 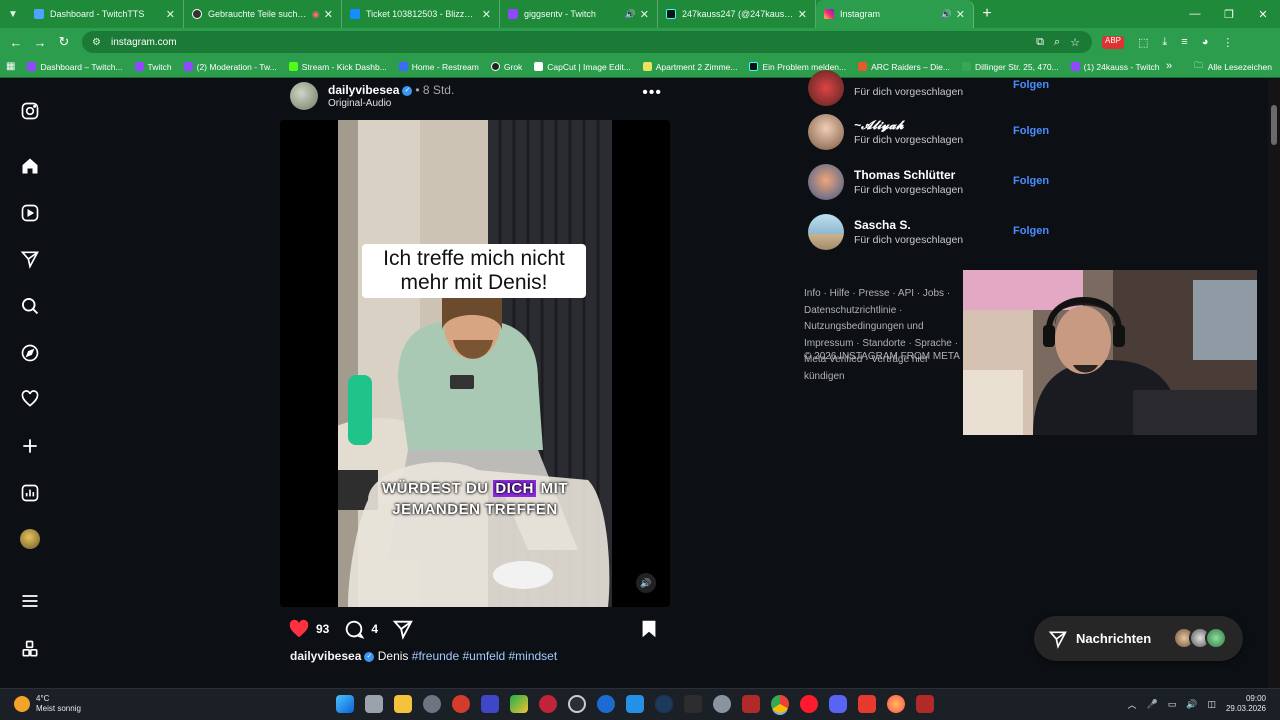 I want to click on home-icon, so click(x=30, y=166).